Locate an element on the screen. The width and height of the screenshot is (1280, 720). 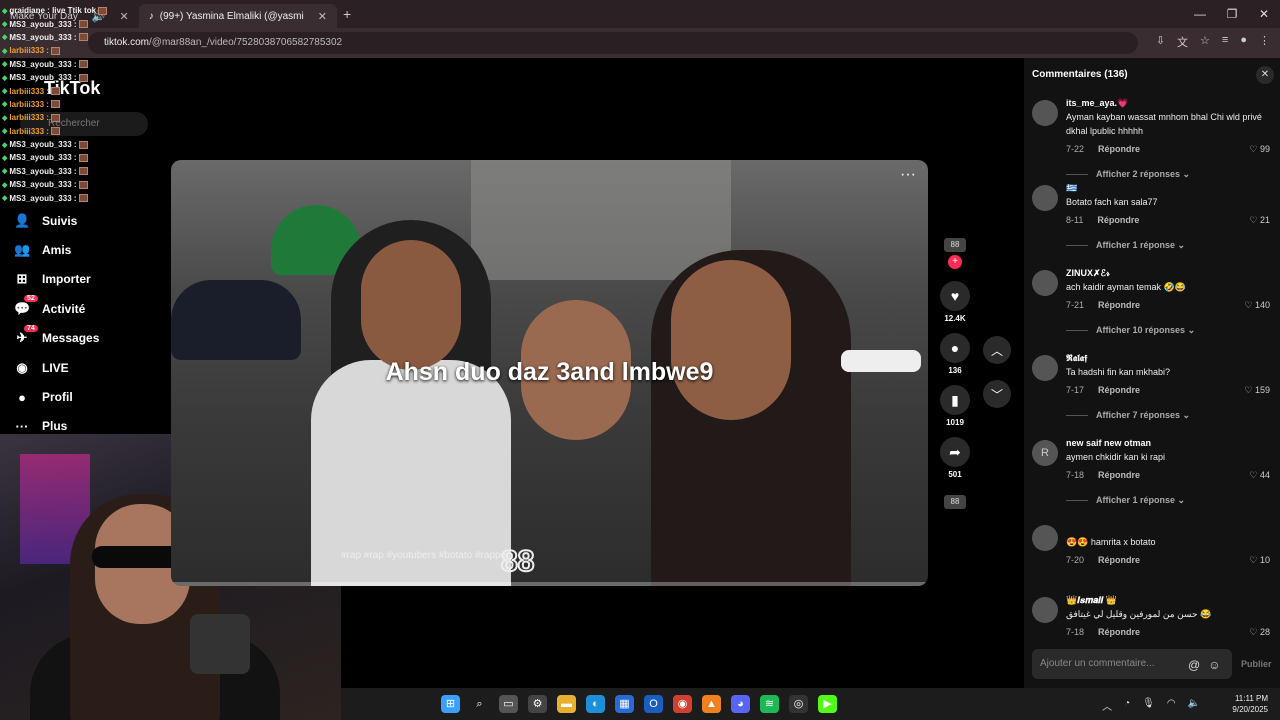
nav-item-messages: ✈ 74 Messages is located at coordinates (92, 338).